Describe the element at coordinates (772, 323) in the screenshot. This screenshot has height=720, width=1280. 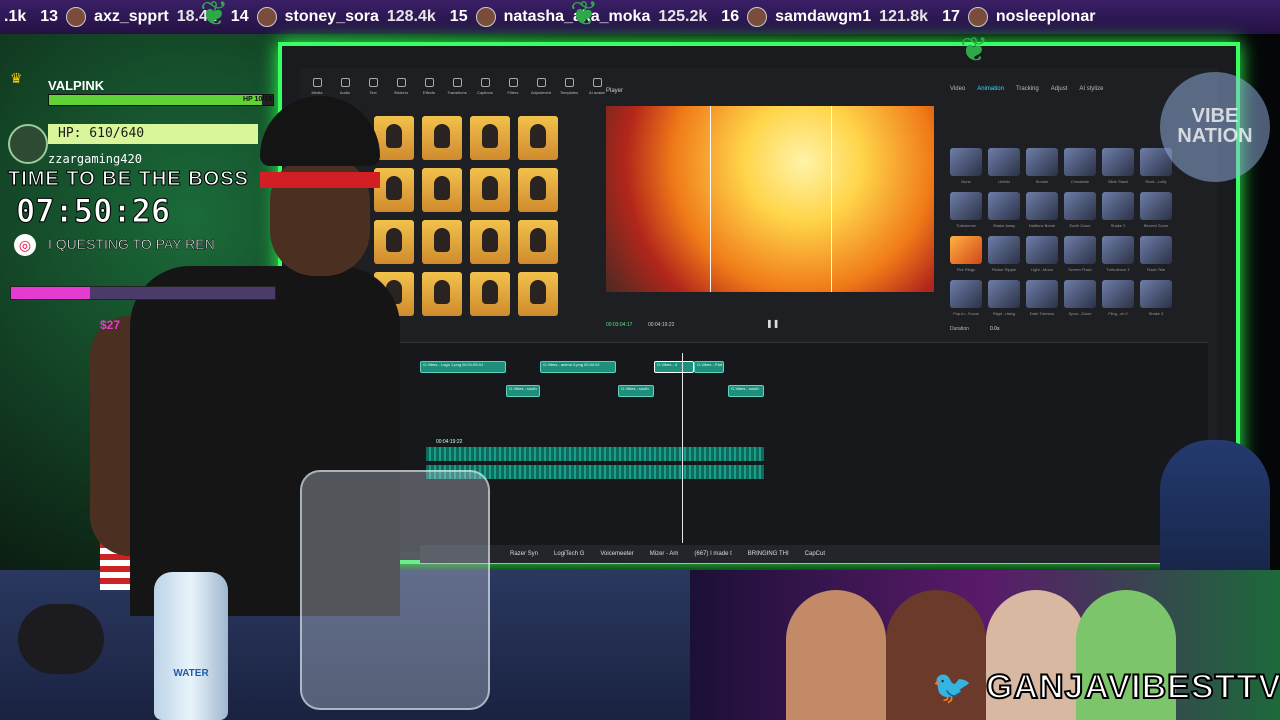
I see `pause-icon: ❚❚` at that location.